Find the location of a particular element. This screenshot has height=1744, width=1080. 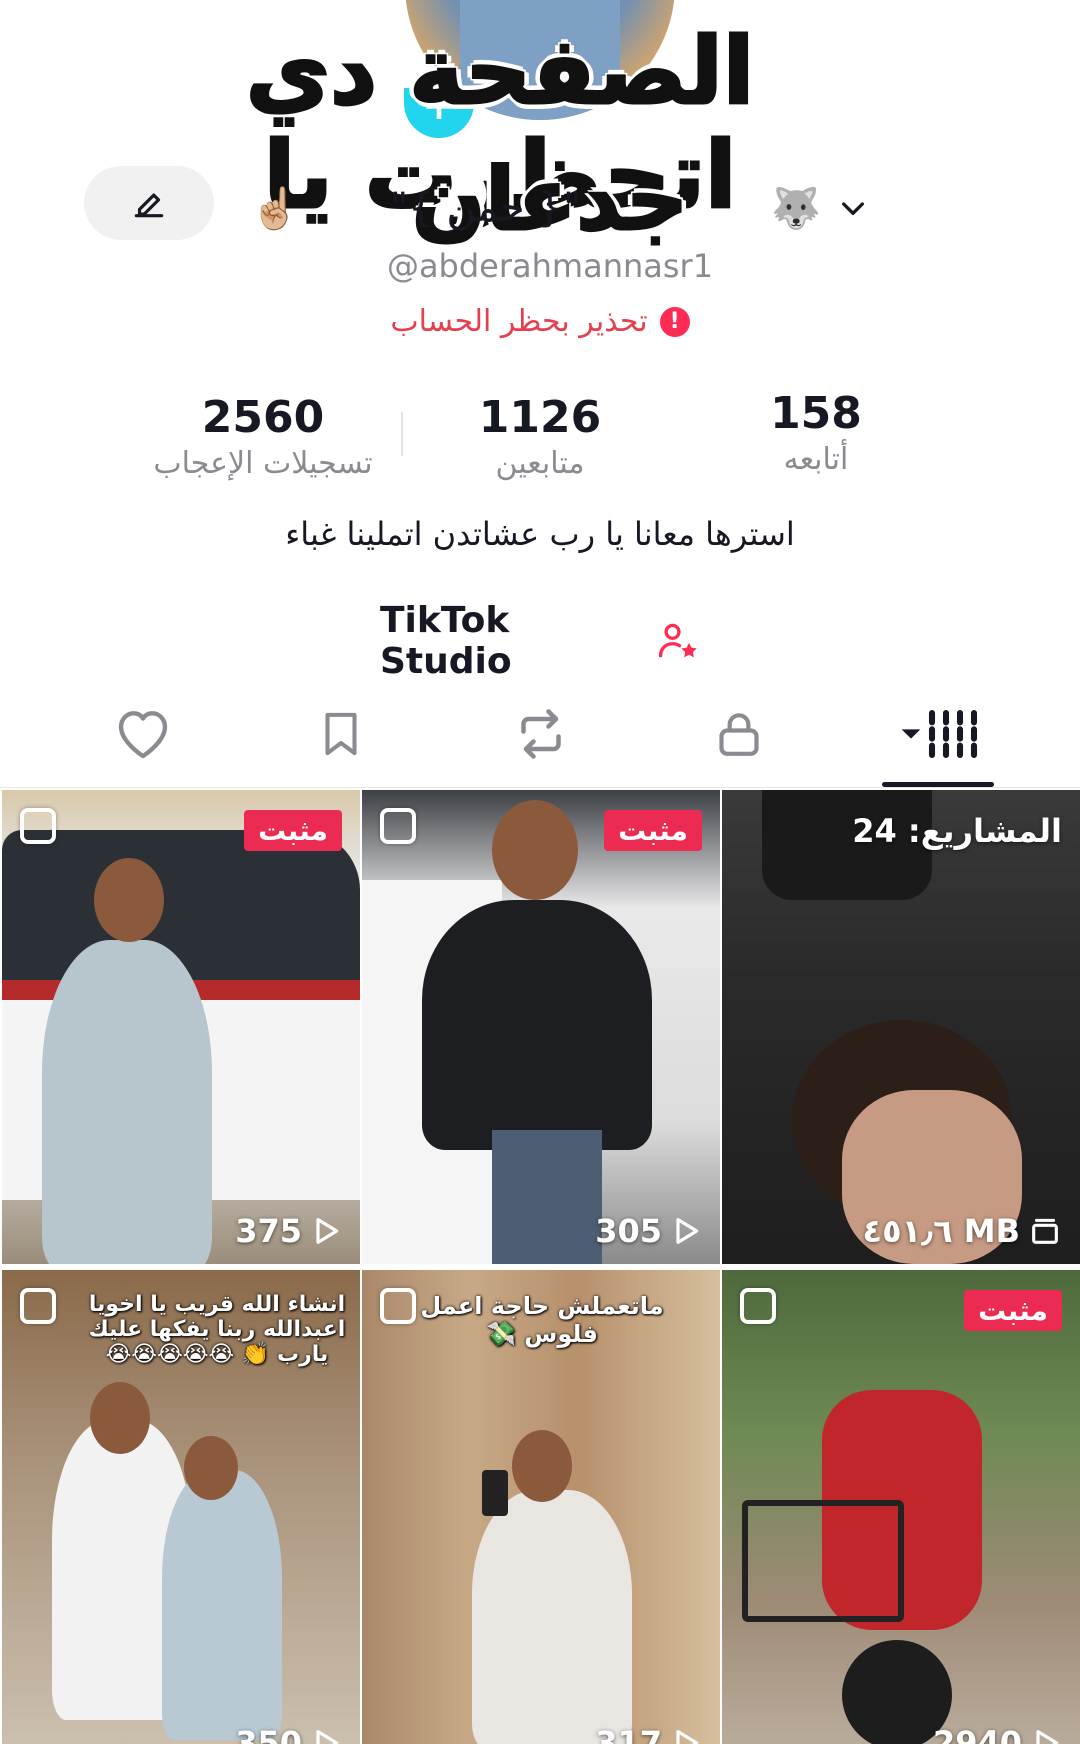

drafts-thumbnail: المشاريع: 24 ٤٥١٫٦ MB is located at coordinates (901, 1027).